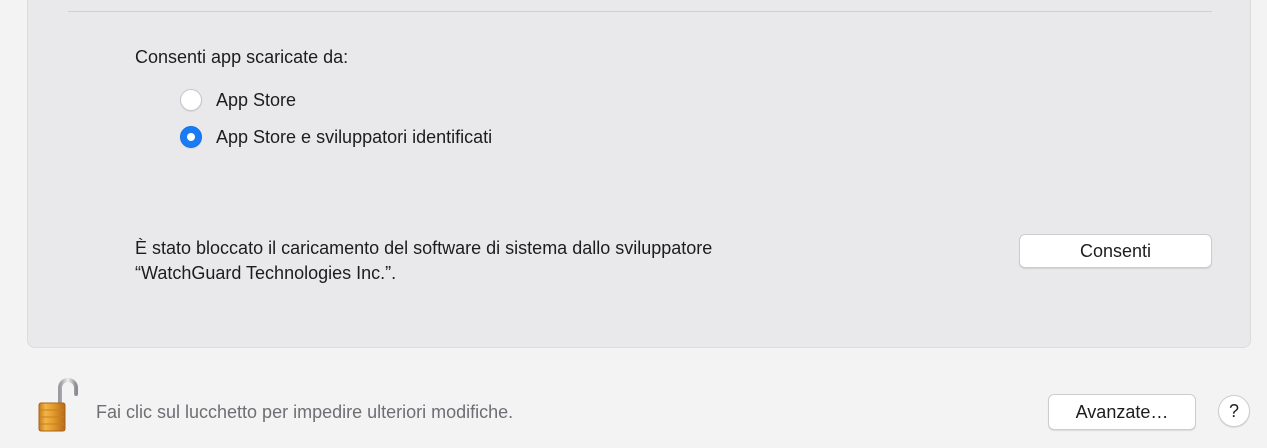  What do you see at coordinates (1234, 411) in the screenshot?
I see `help-button: ?` at bounding box center [1234, 411].